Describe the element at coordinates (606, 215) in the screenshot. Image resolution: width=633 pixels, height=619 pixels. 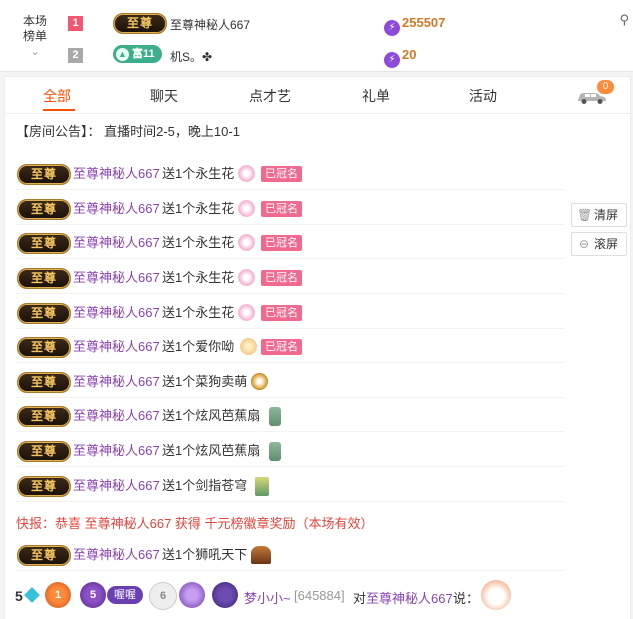
I see `clear-screen-label: 清屏` at that location.